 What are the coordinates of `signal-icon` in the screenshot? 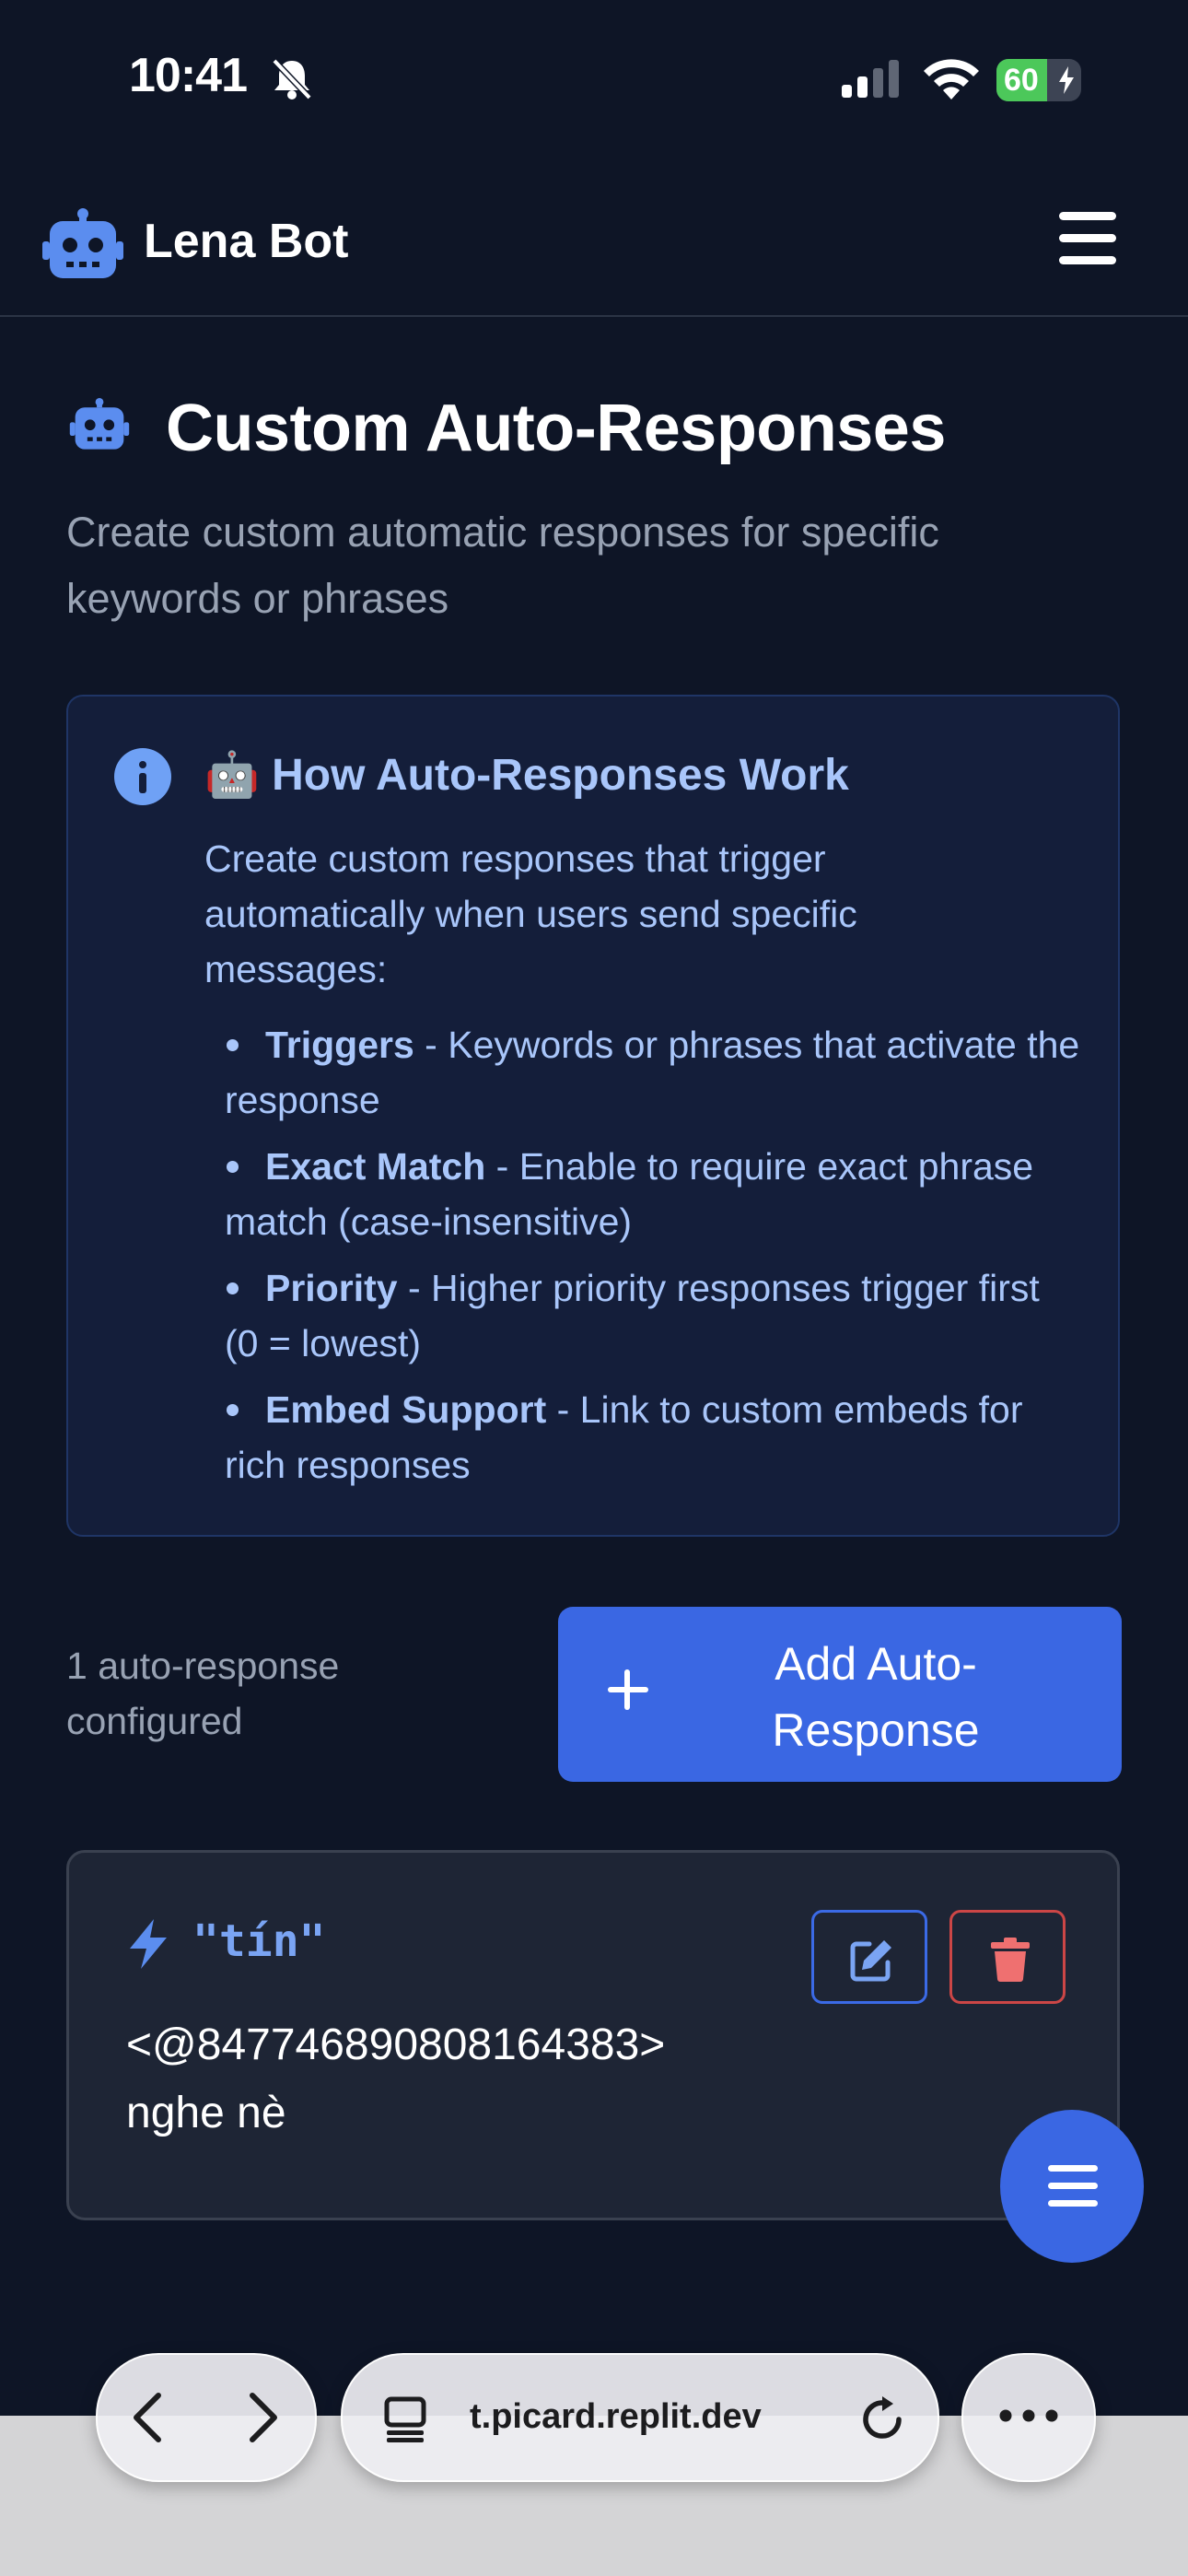 It's located at (870, 79).